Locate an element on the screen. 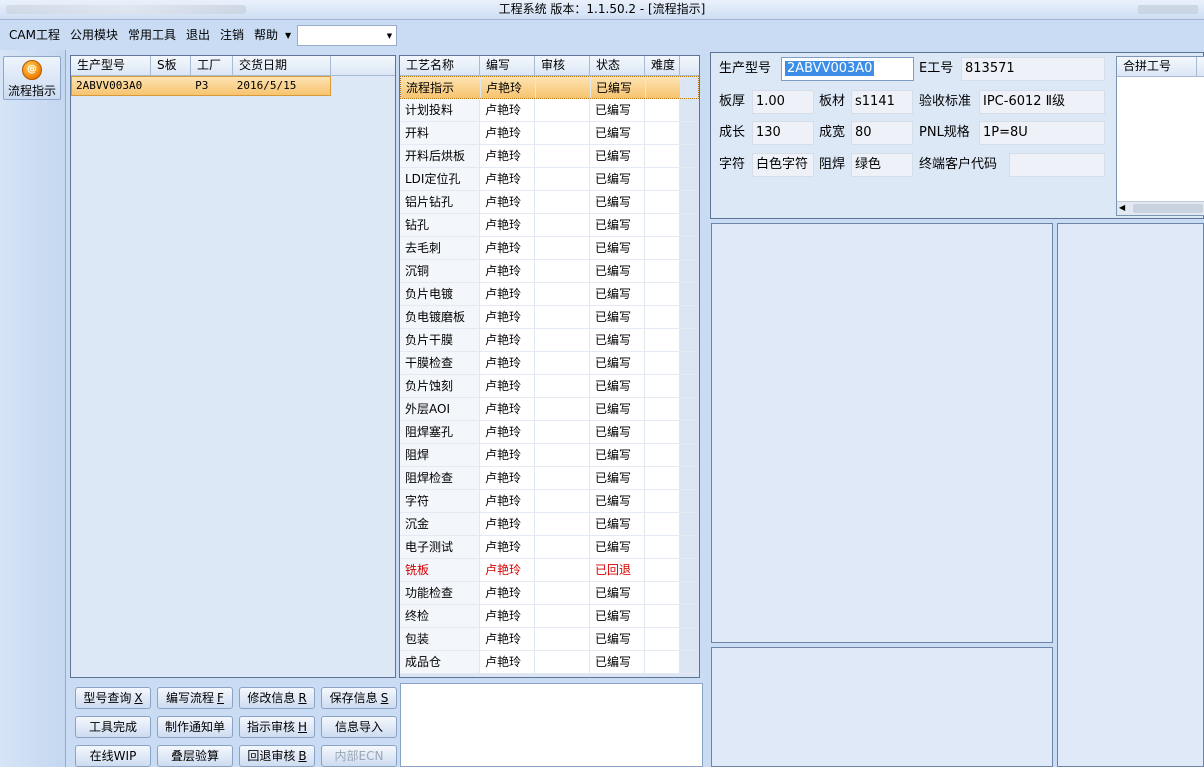 This screenshot has width=1204, height=767. process-row: LDI定位孔 卢艳玲 已编写 is located at coordinates (549, 179).